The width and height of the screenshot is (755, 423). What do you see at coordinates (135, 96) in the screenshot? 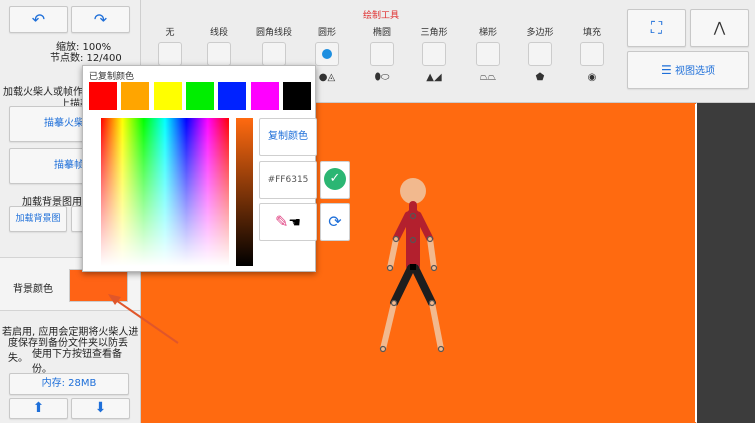
I see `swatch-orange` at bounding box center [135, 96].